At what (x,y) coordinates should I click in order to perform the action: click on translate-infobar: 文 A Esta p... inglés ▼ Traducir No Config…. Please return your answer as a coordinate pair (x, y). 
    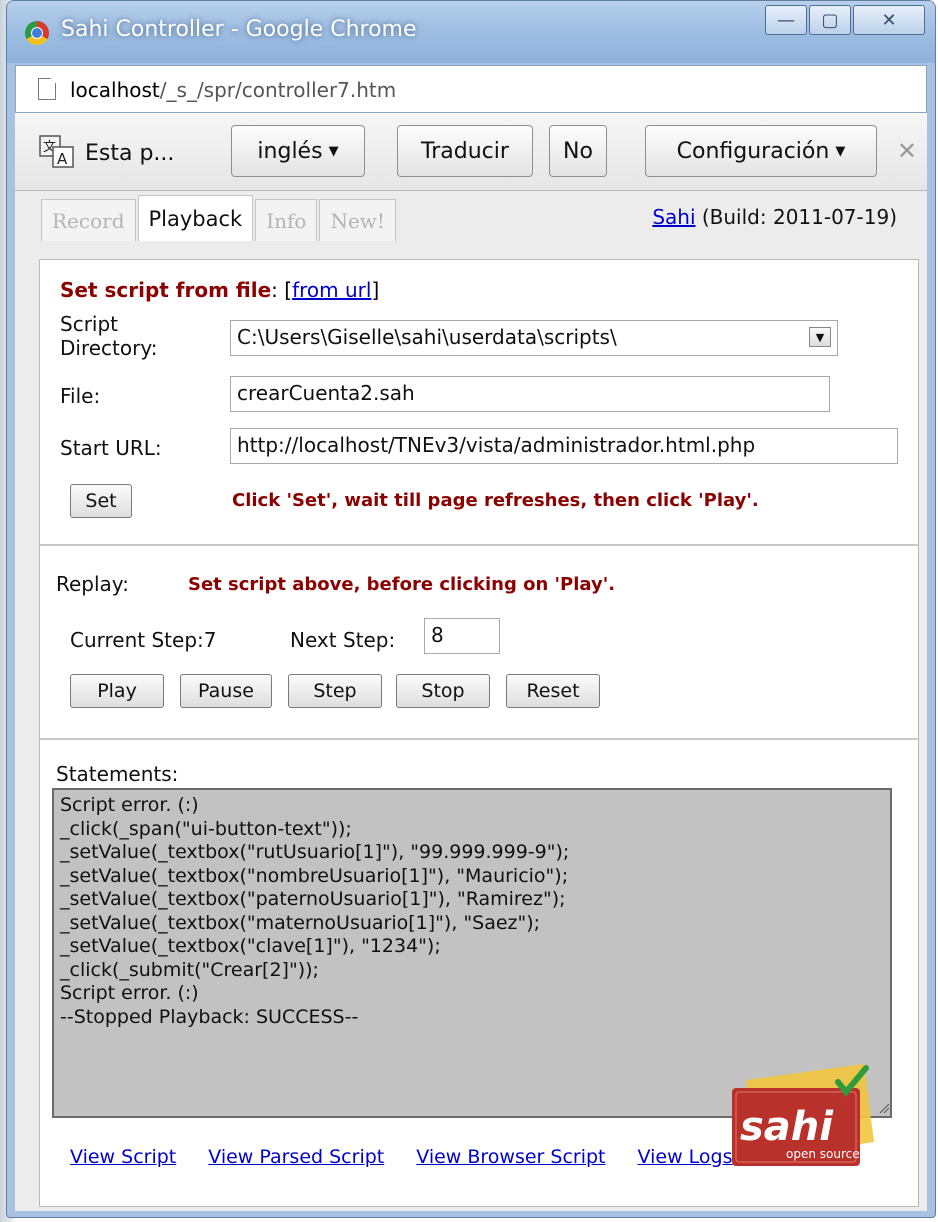
    Looking at the image, I should click on (471, 152).